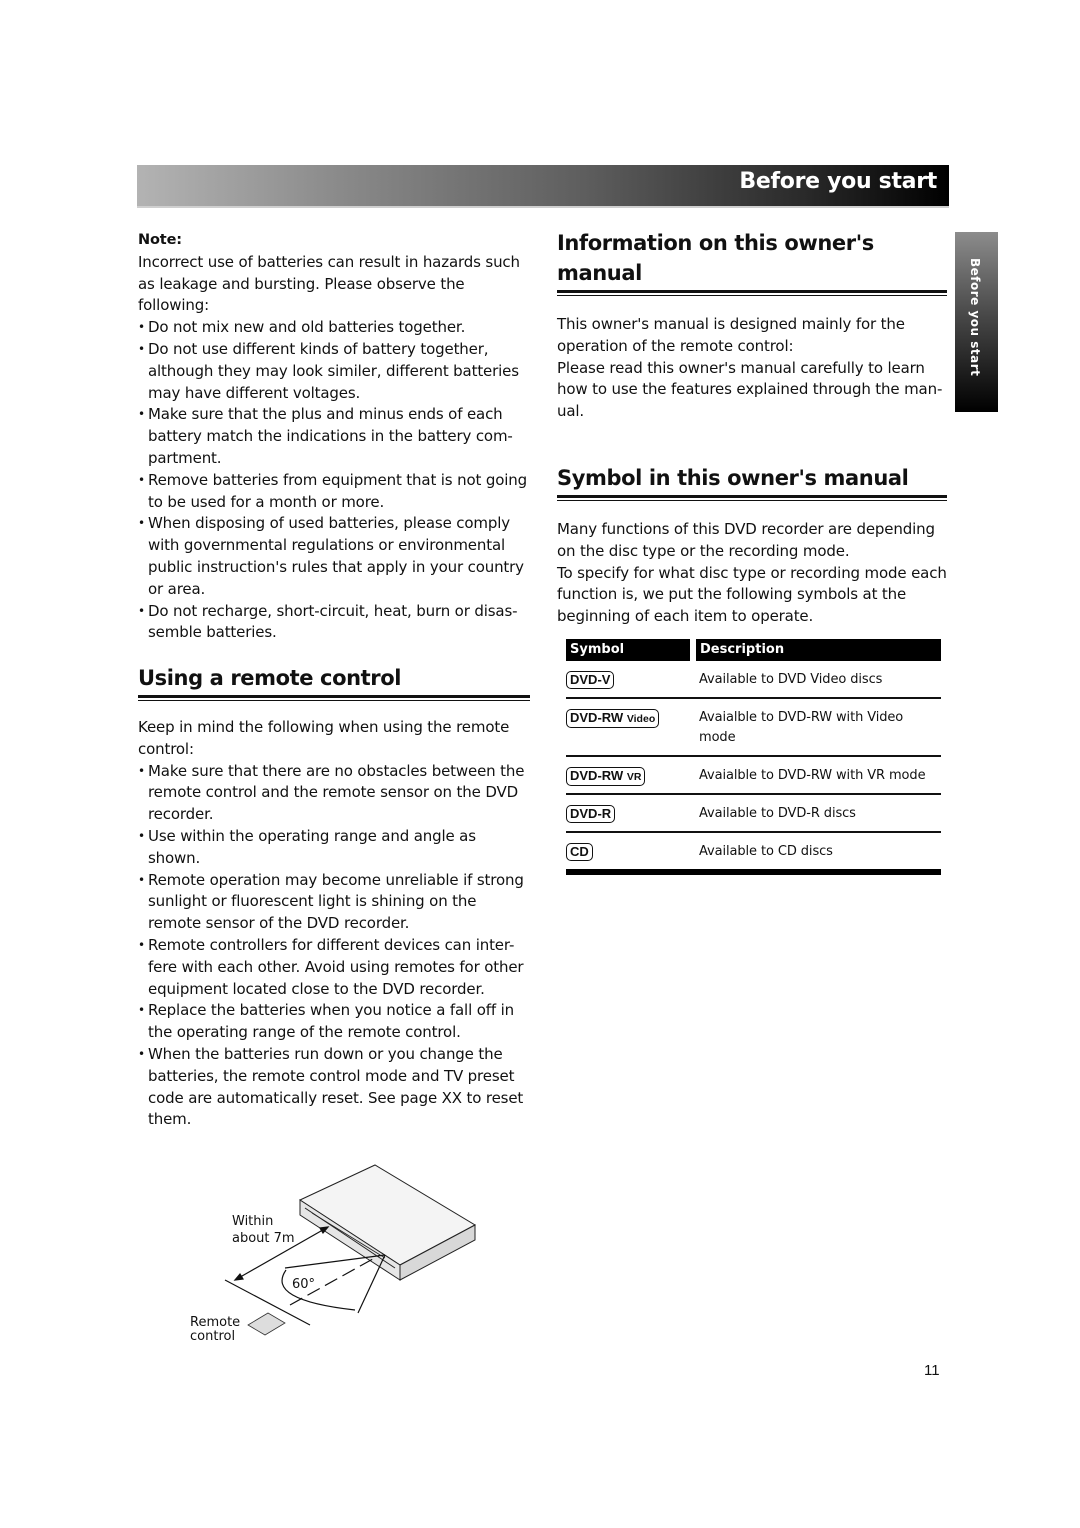 This screenshot has height=1528, width=1080. I want to click on angle-label: 60°, so click(303, 1284).